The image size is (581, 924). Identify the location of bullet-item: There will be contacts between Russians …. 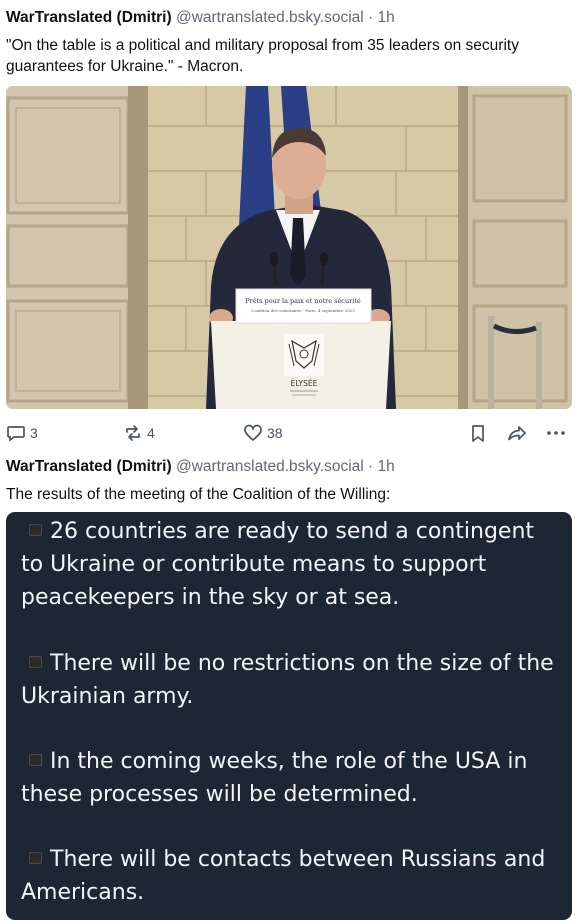
(291, 876).